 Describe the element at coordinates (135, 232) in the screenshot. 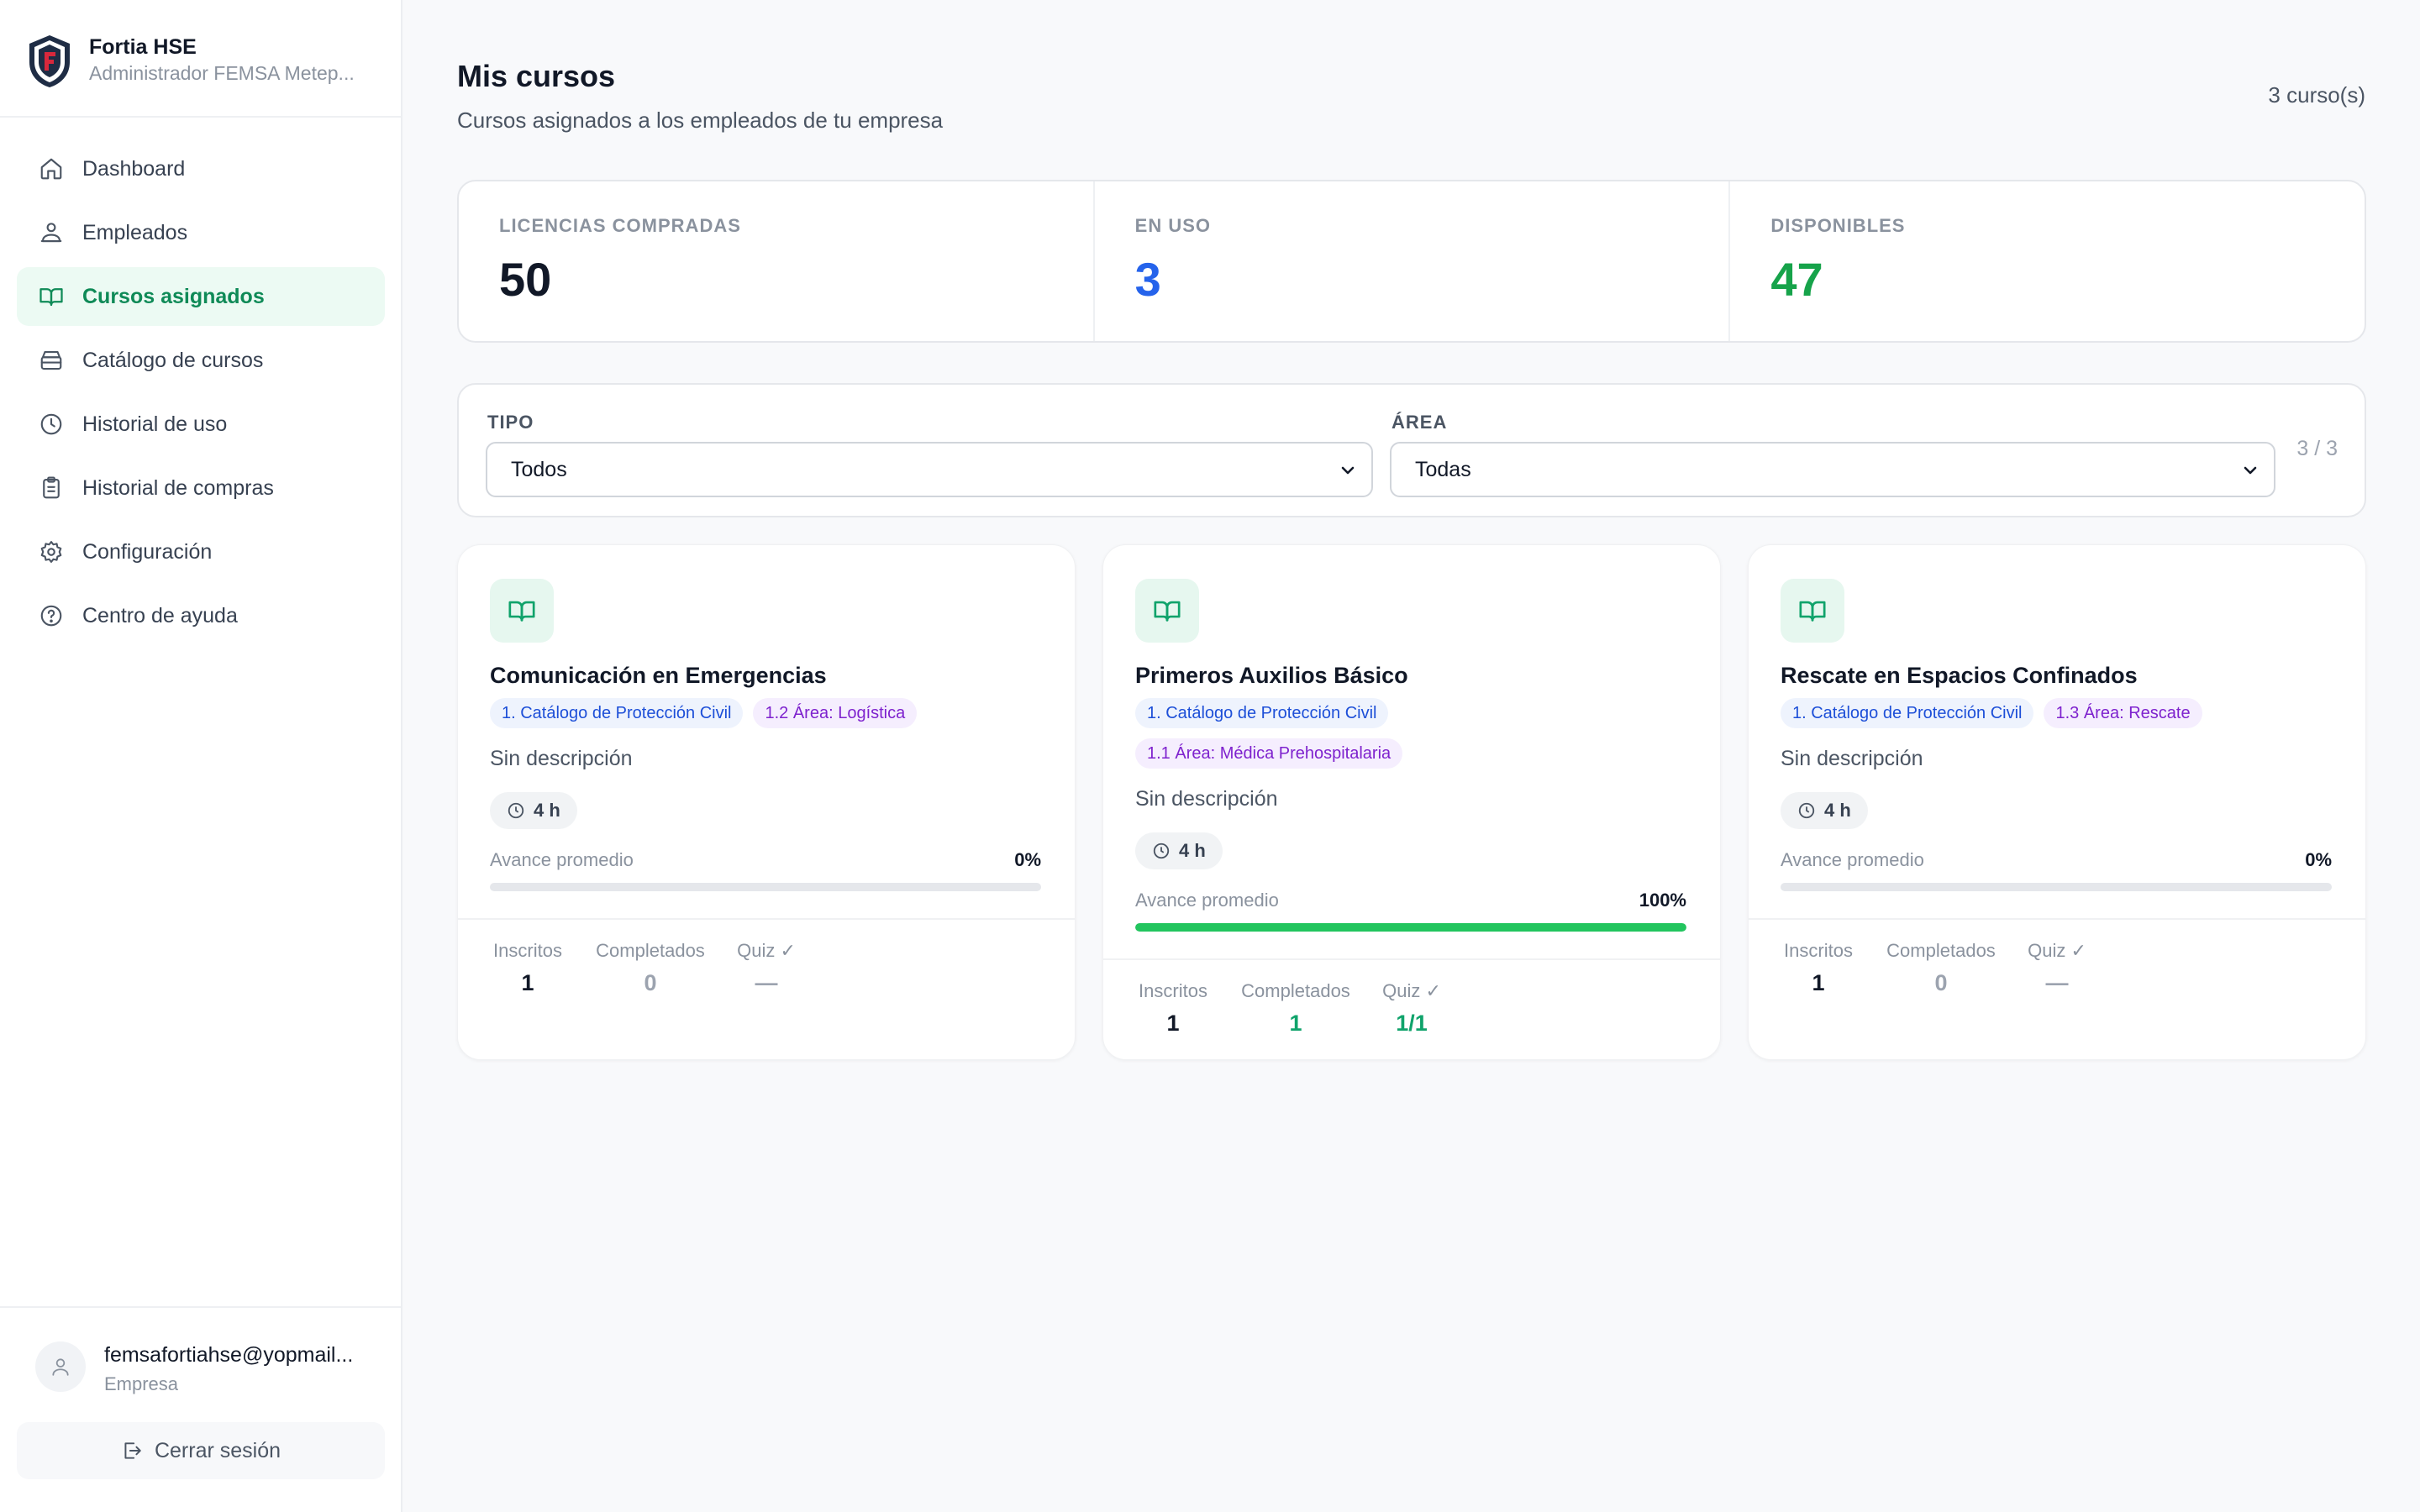

I see `sidebar-item-label: Empleados` at that location.